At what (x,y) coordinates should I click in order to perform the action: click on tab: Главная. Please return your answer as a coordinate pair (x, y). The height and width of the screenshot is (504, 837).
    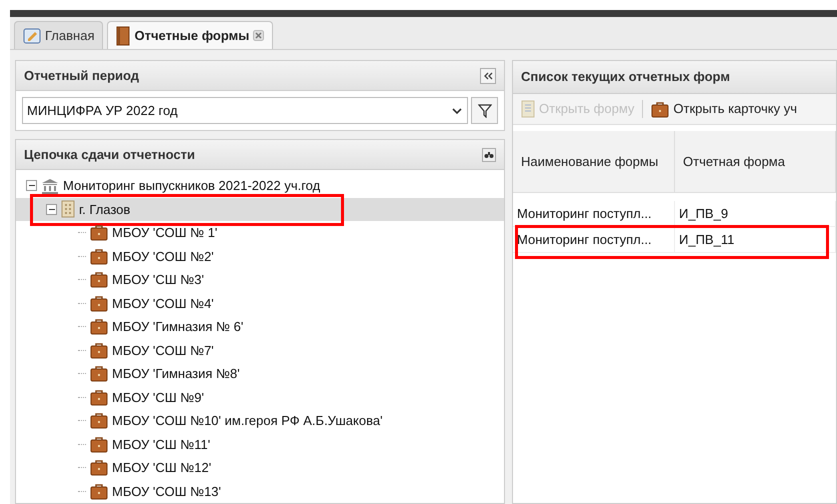
    Looking at the image, I should click on (59, 35).